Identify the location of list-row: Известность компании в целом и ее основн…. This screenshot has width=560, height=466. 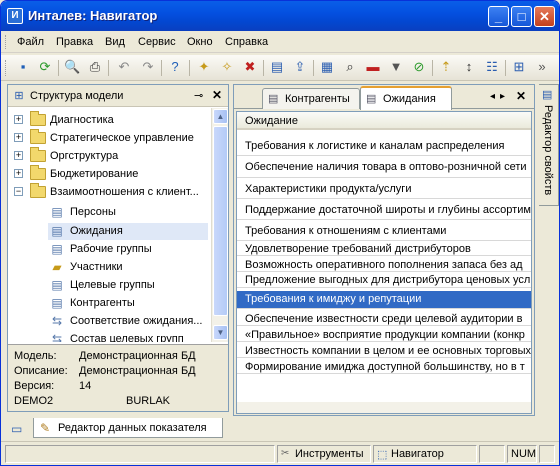
(384, 351).